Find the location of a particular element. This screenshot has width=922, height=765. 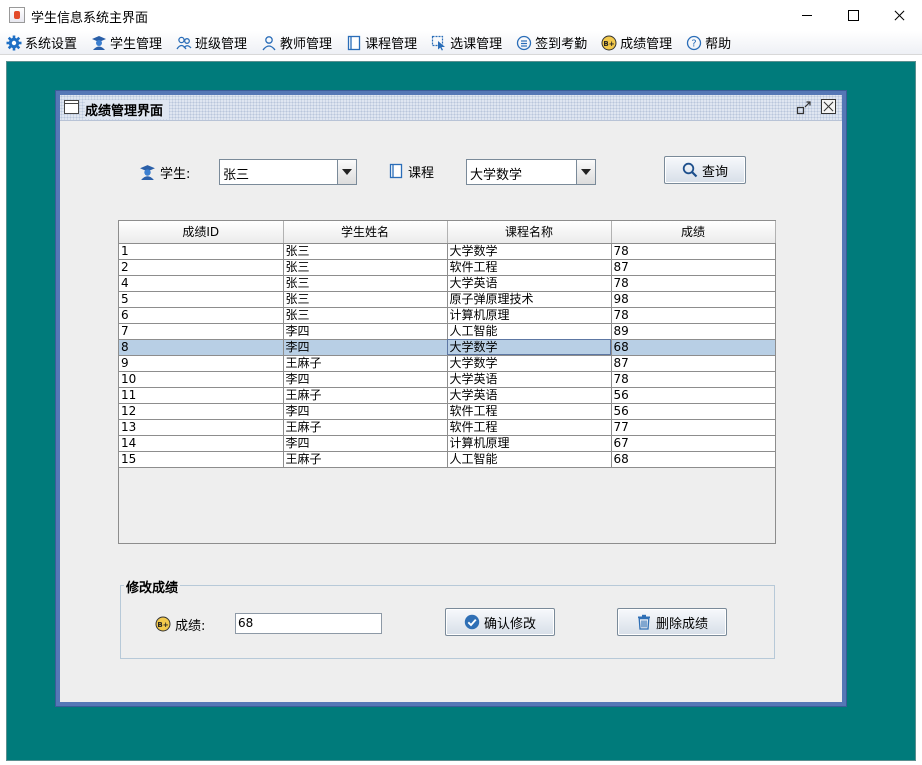

menu-grade-management: B+ 成绩管理 is located at coordinates (636, 42).